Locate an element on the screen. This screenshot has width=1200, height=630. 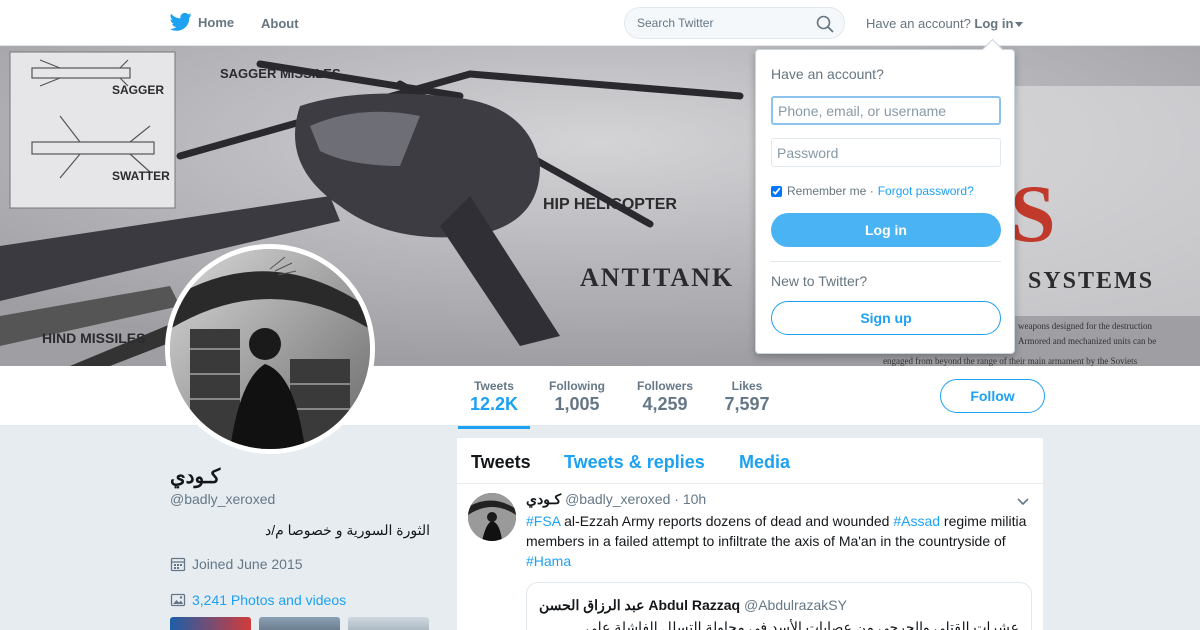
profile-joined-text: Joined June 2015 is located at coordinates (247, 564).